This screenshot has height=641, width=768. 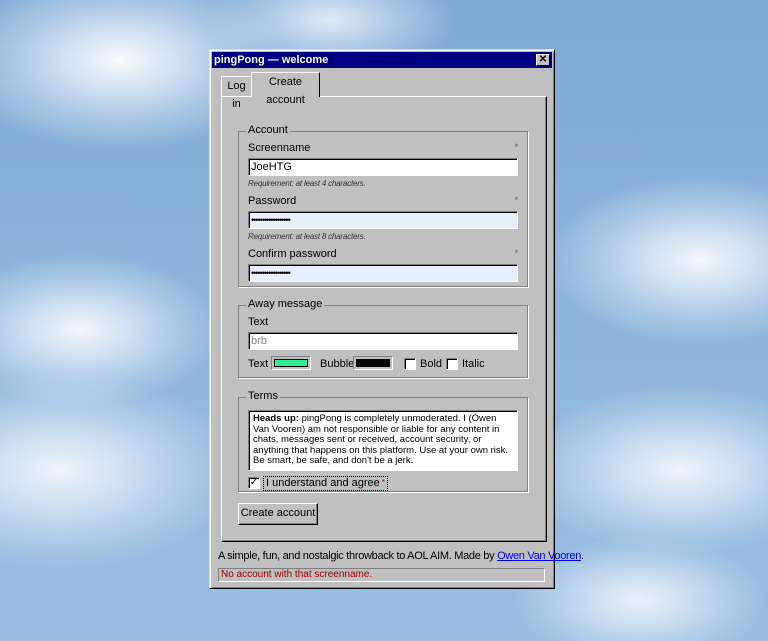 I want to click on confirm-password-label: Confirm password, so click(x=292, y=254).